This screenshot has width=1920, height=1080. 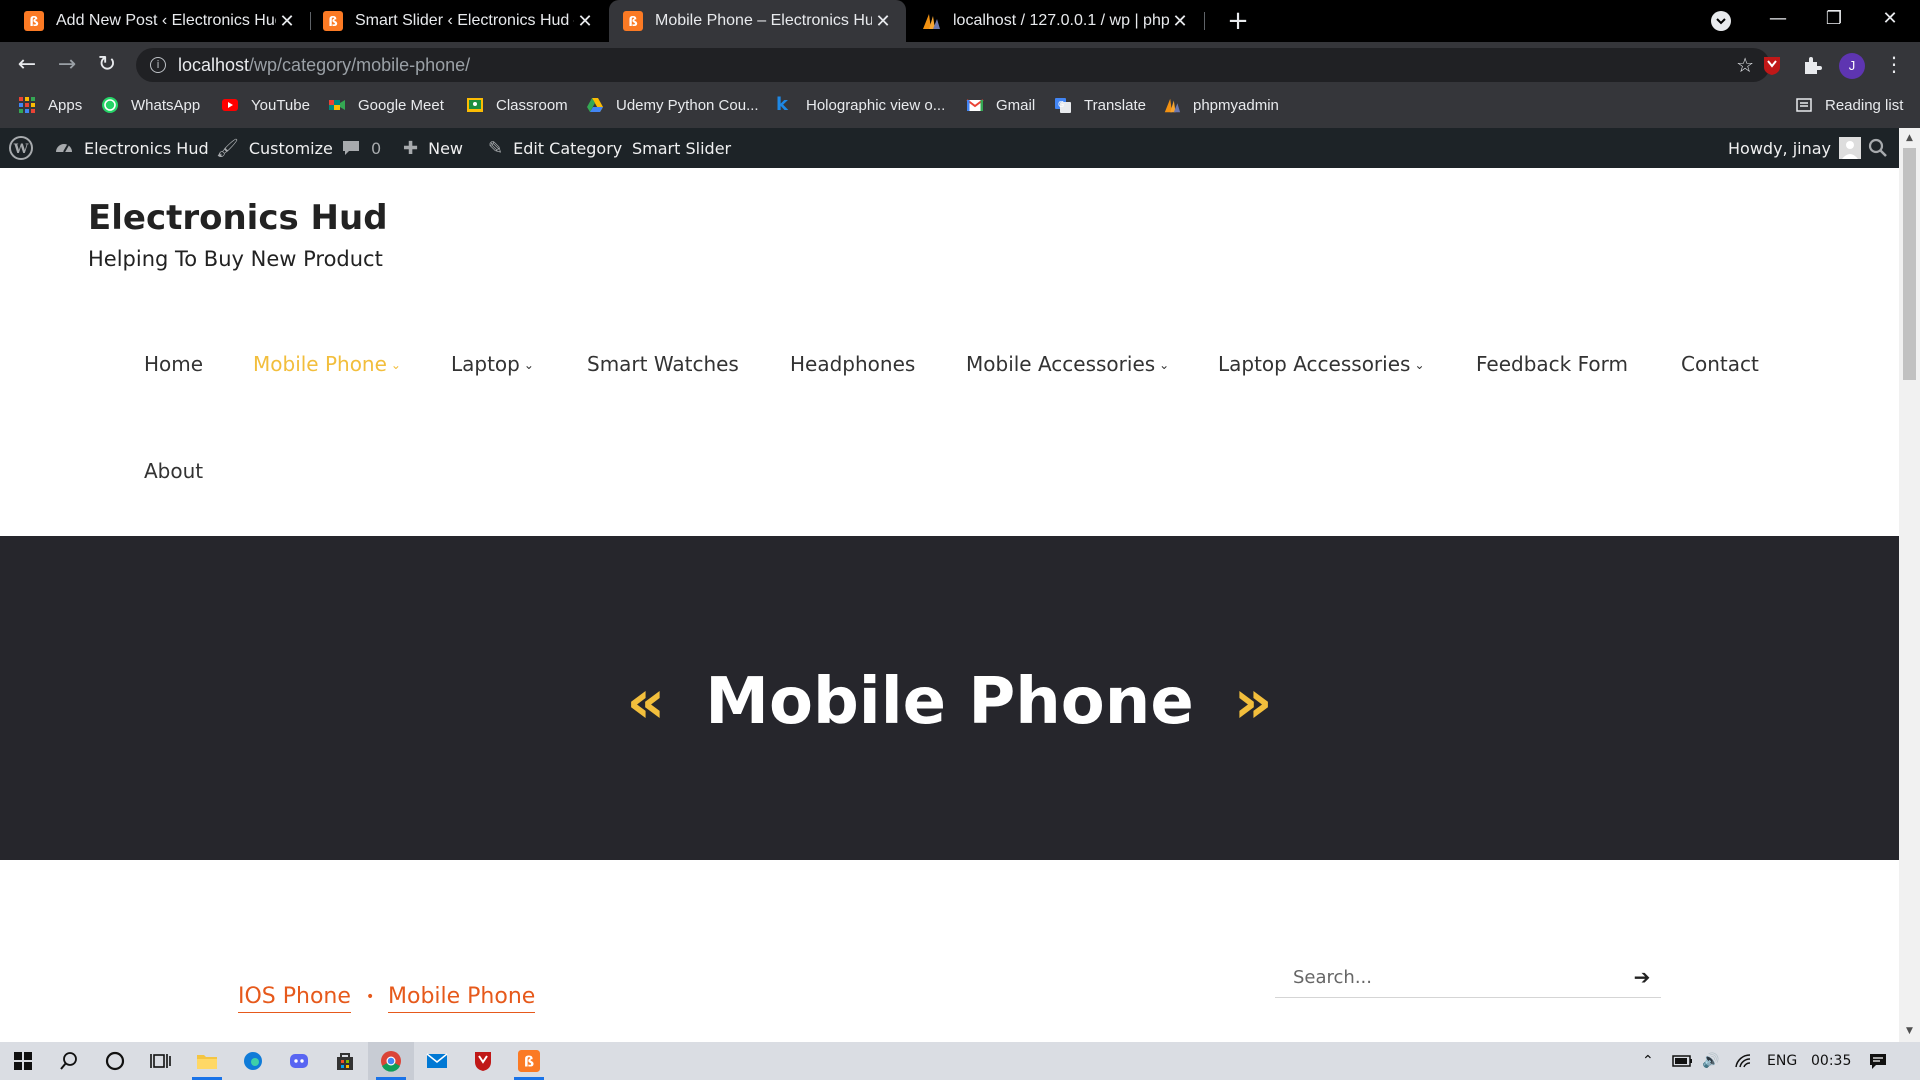 What do you see at coordinates (27, 65) in the screenshot?
I see `back-icon: ←` at bounding box center [27, 65].